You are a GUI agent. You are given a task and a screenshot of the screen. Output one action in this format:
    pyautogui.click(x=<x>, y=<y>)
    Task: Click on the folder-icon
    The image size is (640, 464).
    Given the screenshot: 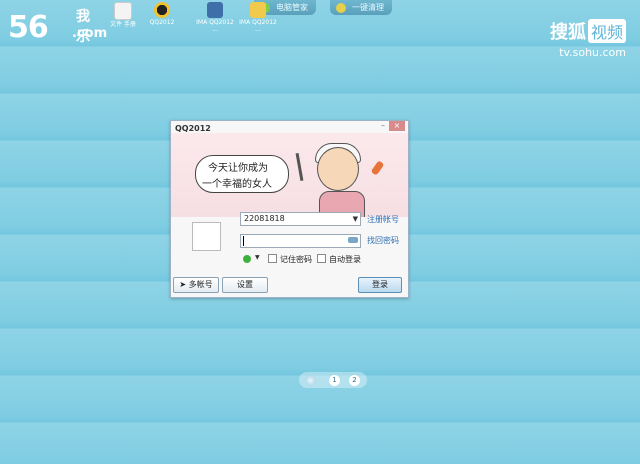 What is the action you would take?
    pyautogui.click(x=258, y=10)
    